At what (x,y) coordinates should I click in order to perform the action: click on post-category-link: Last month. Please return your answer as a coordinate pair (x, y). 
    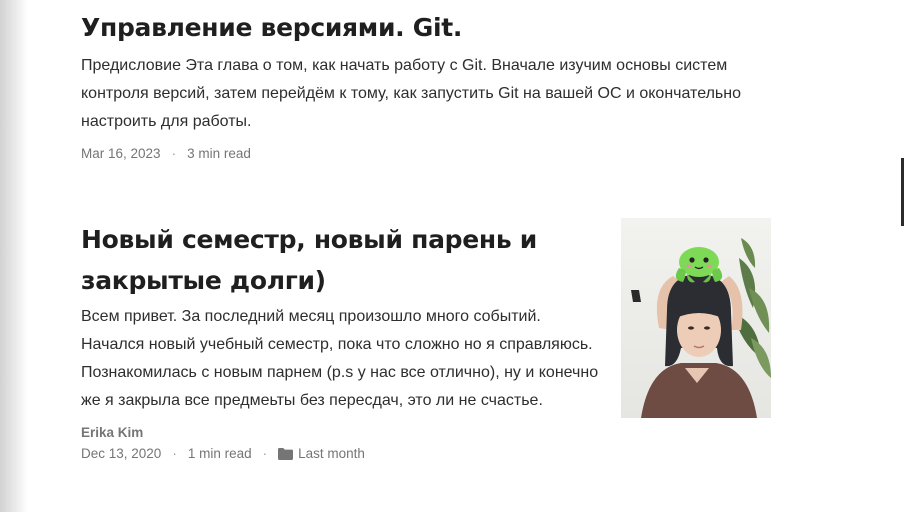
    Looking at the image, I should click on (331, 453).